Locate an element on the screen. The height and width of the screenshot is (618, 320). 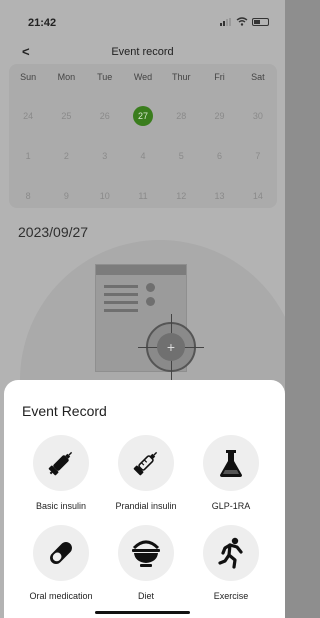
calendar-day: 1 is located at coordinates (28, 156).